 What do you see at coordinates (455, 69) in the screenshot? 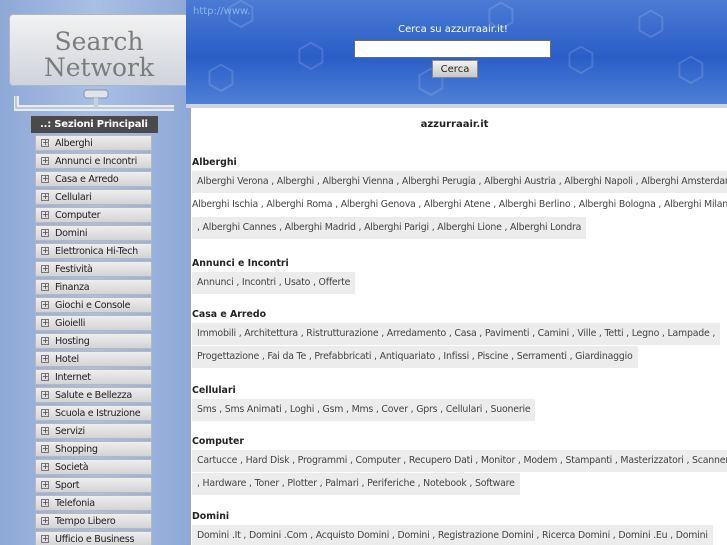
I see `search-button: Cerca` at bounding box center [455, 69].